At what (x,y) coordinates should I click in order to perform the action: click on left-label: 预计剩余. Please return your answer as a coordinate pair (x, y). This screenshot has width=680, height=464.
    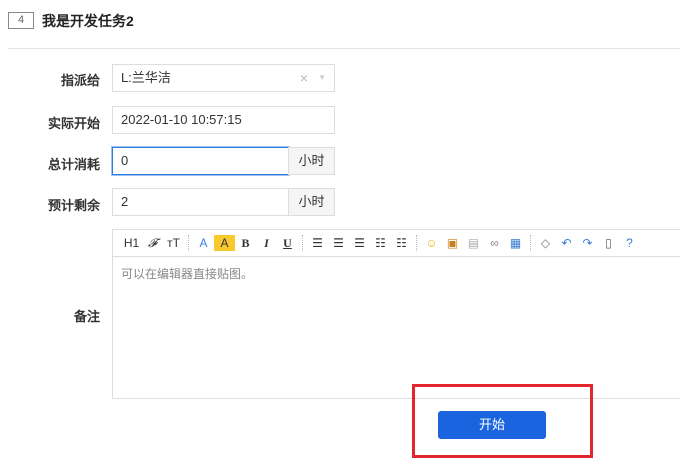
    Looking at the image, I should click on (73, 205).